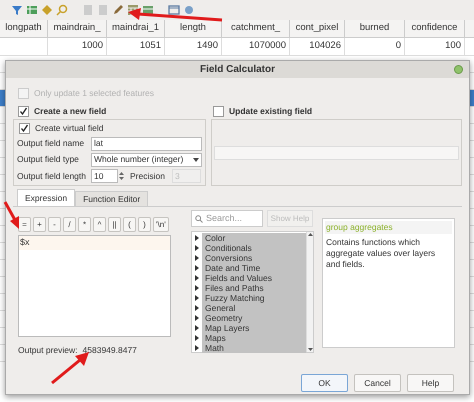 Image resolution: width=474 pixels, height=402 pixels. Describe the element at coordinates (69, 128) in the screenshot. I see `checkbox-label: Create virtual field` at that location.